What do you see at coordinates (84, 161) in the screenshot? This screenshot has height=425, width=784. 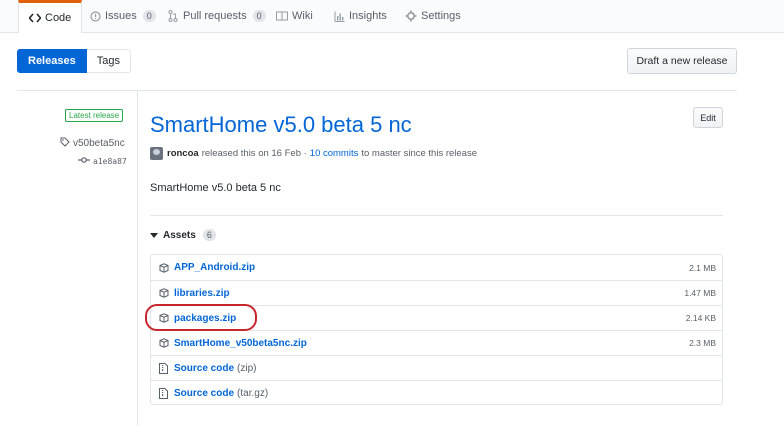 I see `commit-icon` at bounding box center [84, 161].